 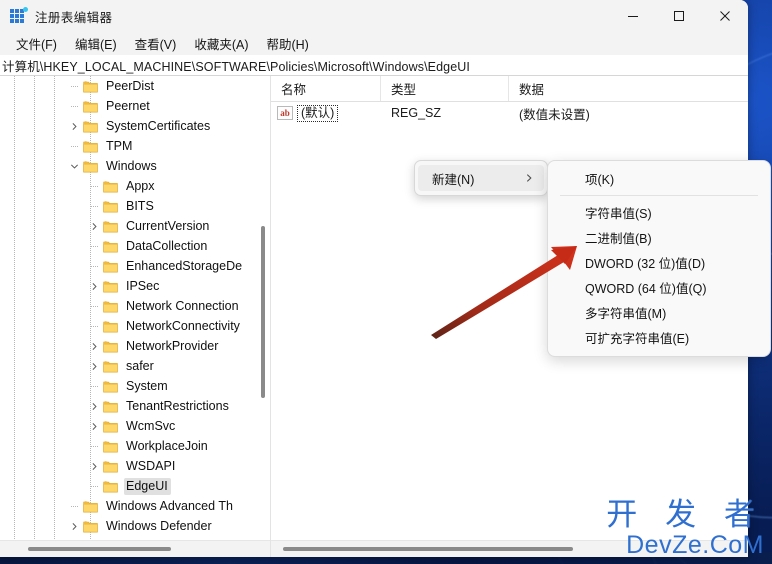 I want to click on minimize-button, so click(x=633, y=16).